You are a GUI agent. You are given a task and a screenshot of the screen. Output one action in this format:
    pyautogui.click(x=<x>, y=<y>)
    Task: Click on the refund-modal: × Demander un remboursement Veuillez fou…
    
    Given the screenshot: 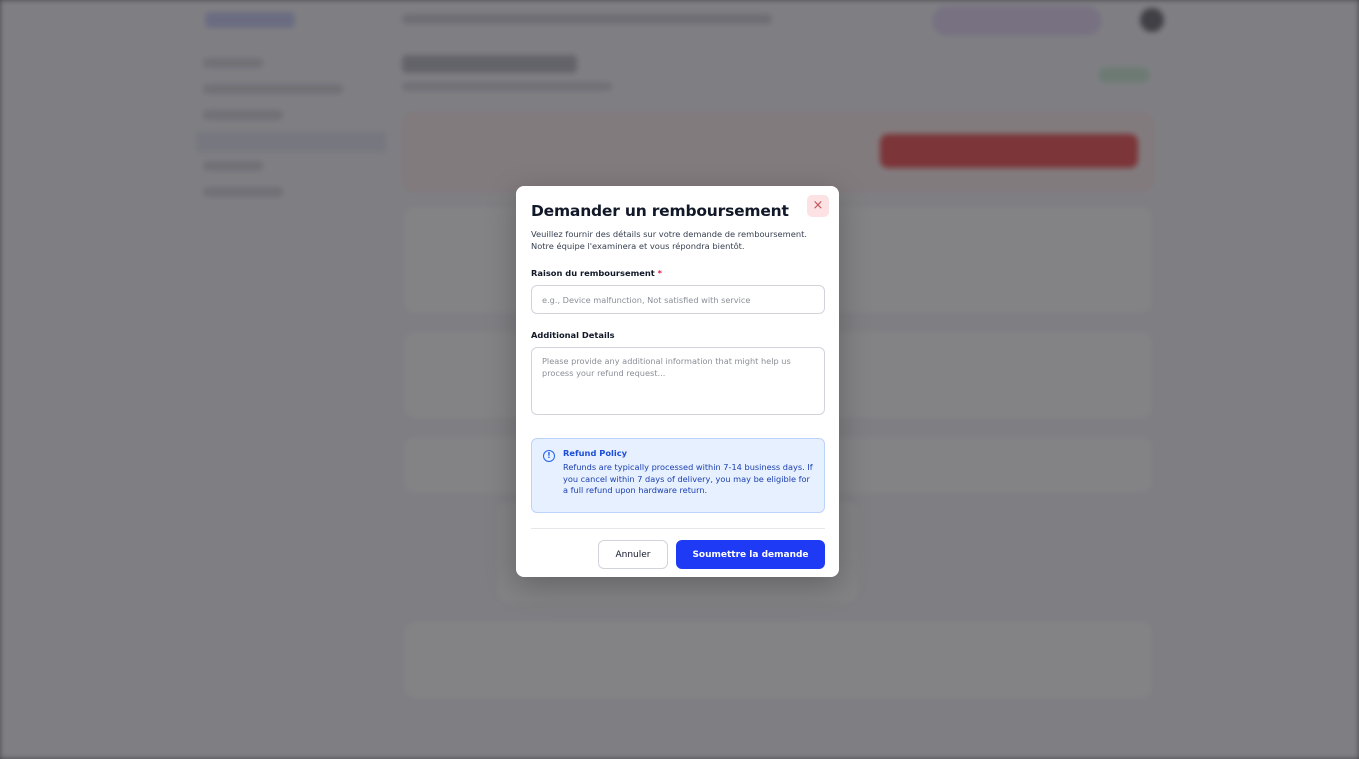 What is the action you would take?
    pyautogui.click(x=677, y=381)
    